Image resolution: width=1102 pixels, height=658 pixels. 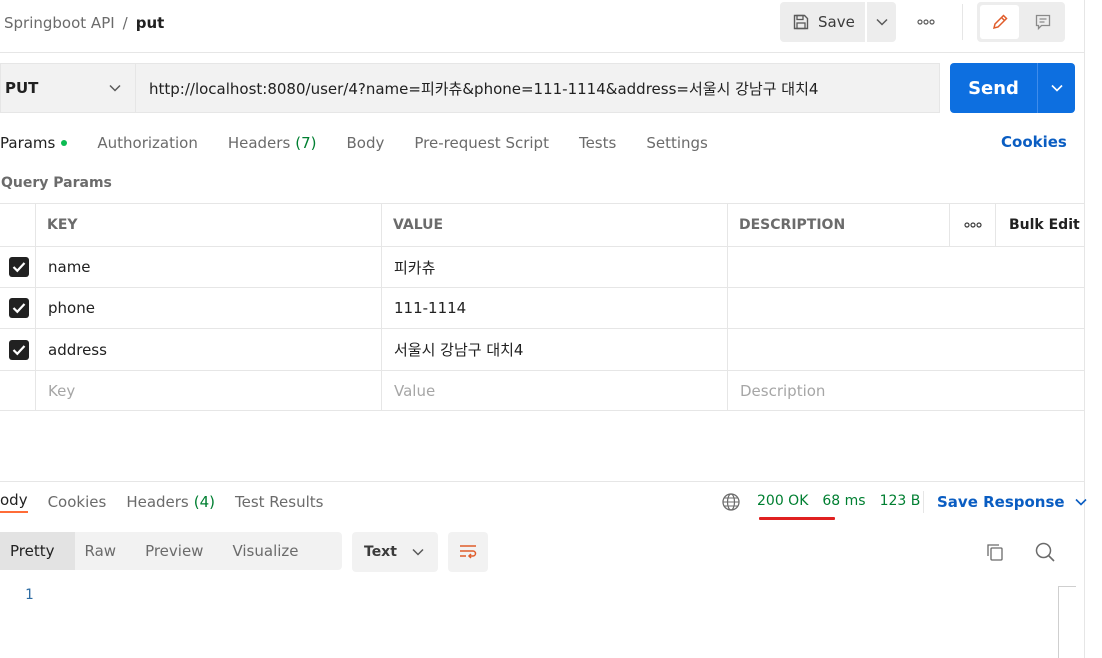 What do you see at coordinates (208, 308) in the screenshot?
I see `param-key: phone` at bounding box center [208, 308].